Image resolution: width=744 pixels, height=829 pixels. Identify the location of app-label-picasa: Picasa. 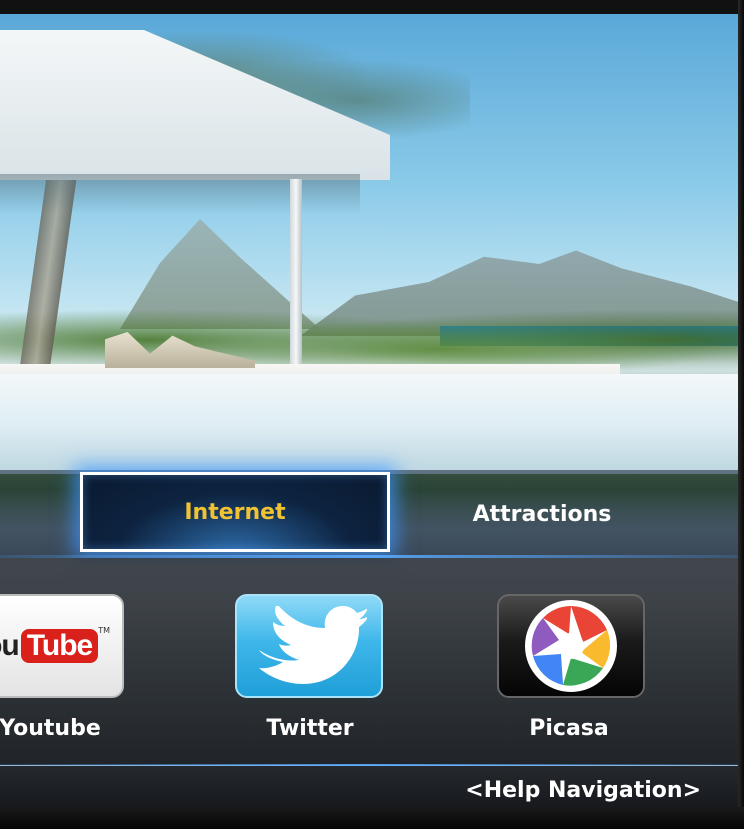
(569, 728).